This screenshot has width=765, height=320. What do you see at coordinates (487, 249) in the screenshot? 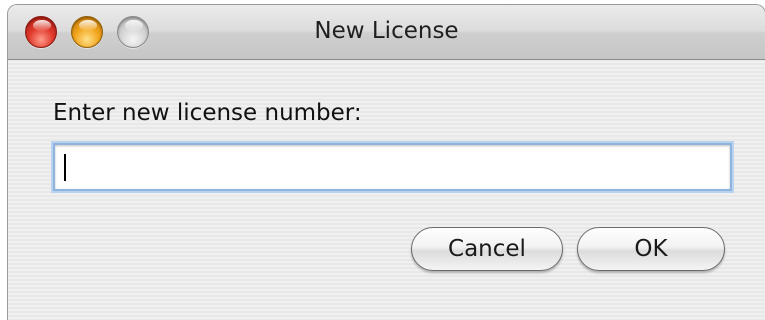
I see `cancel-button: Cancel` at bounding box center [487, 249].